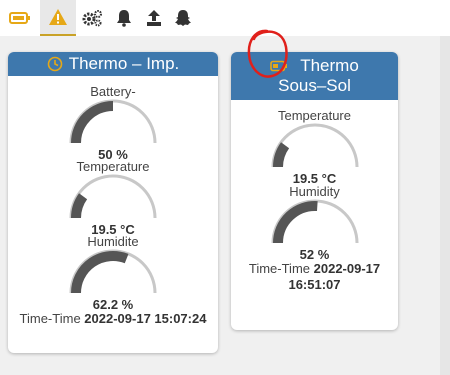 Image resolution: width=450 pixels, height=375 pixels. Describe the element at coordinates (124, 63) in the screenshot. I see `card-title: Thermo – Imp.` at that location.